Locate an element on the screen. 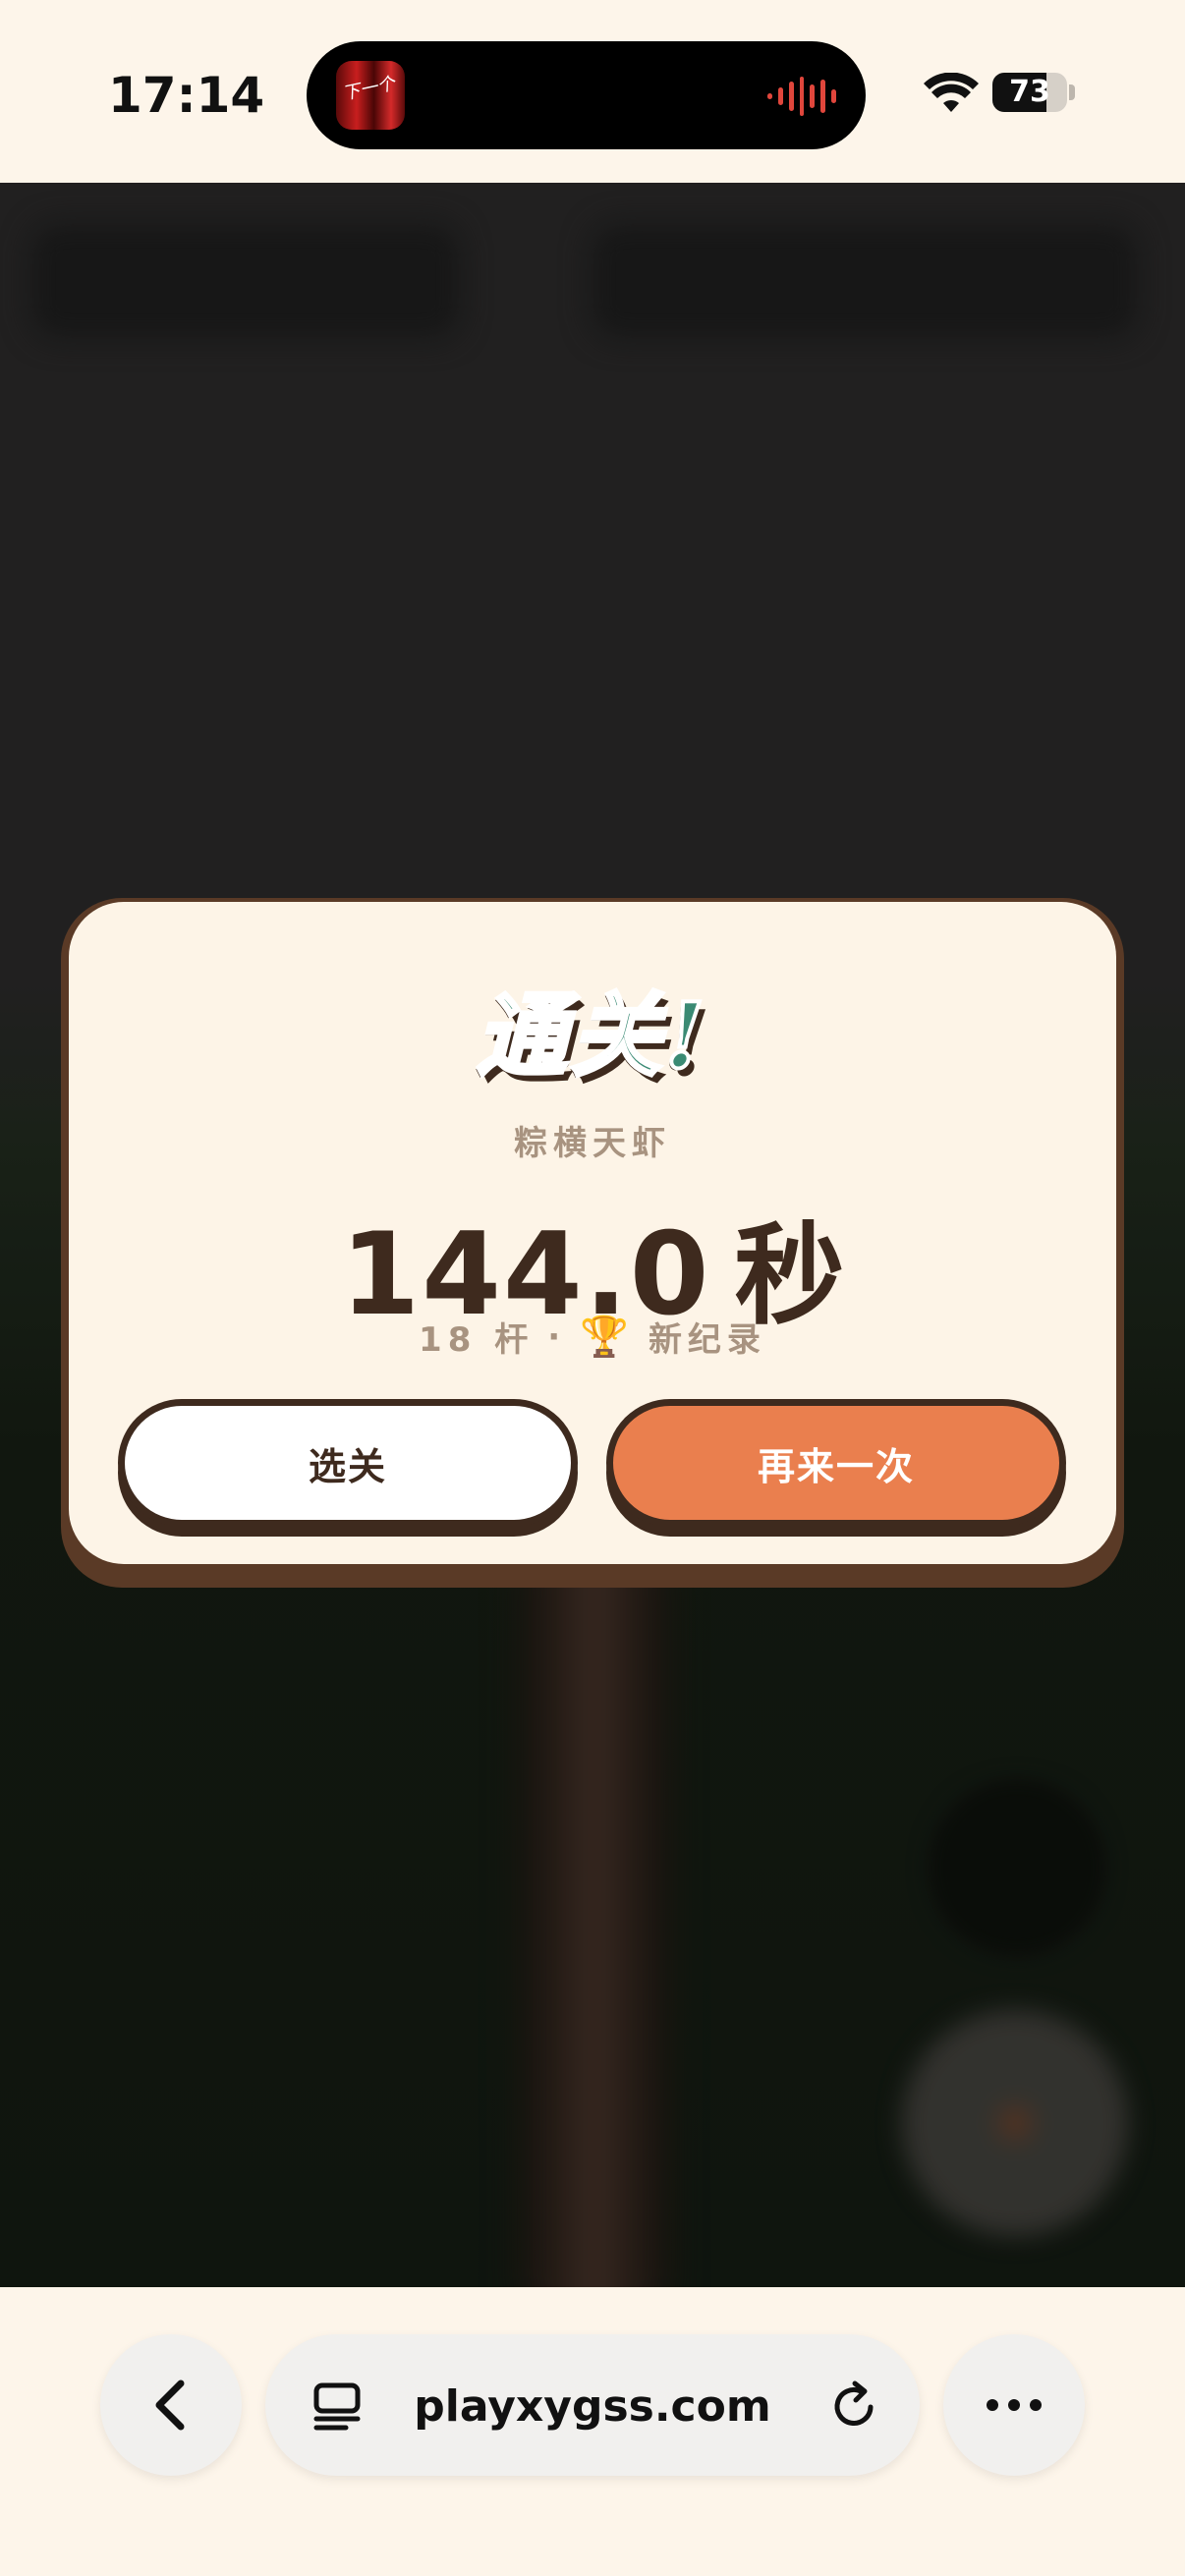 The height and width of the screenshot is (2576, 1185). status-time: 17:14 is located at coordinates (186, 95).